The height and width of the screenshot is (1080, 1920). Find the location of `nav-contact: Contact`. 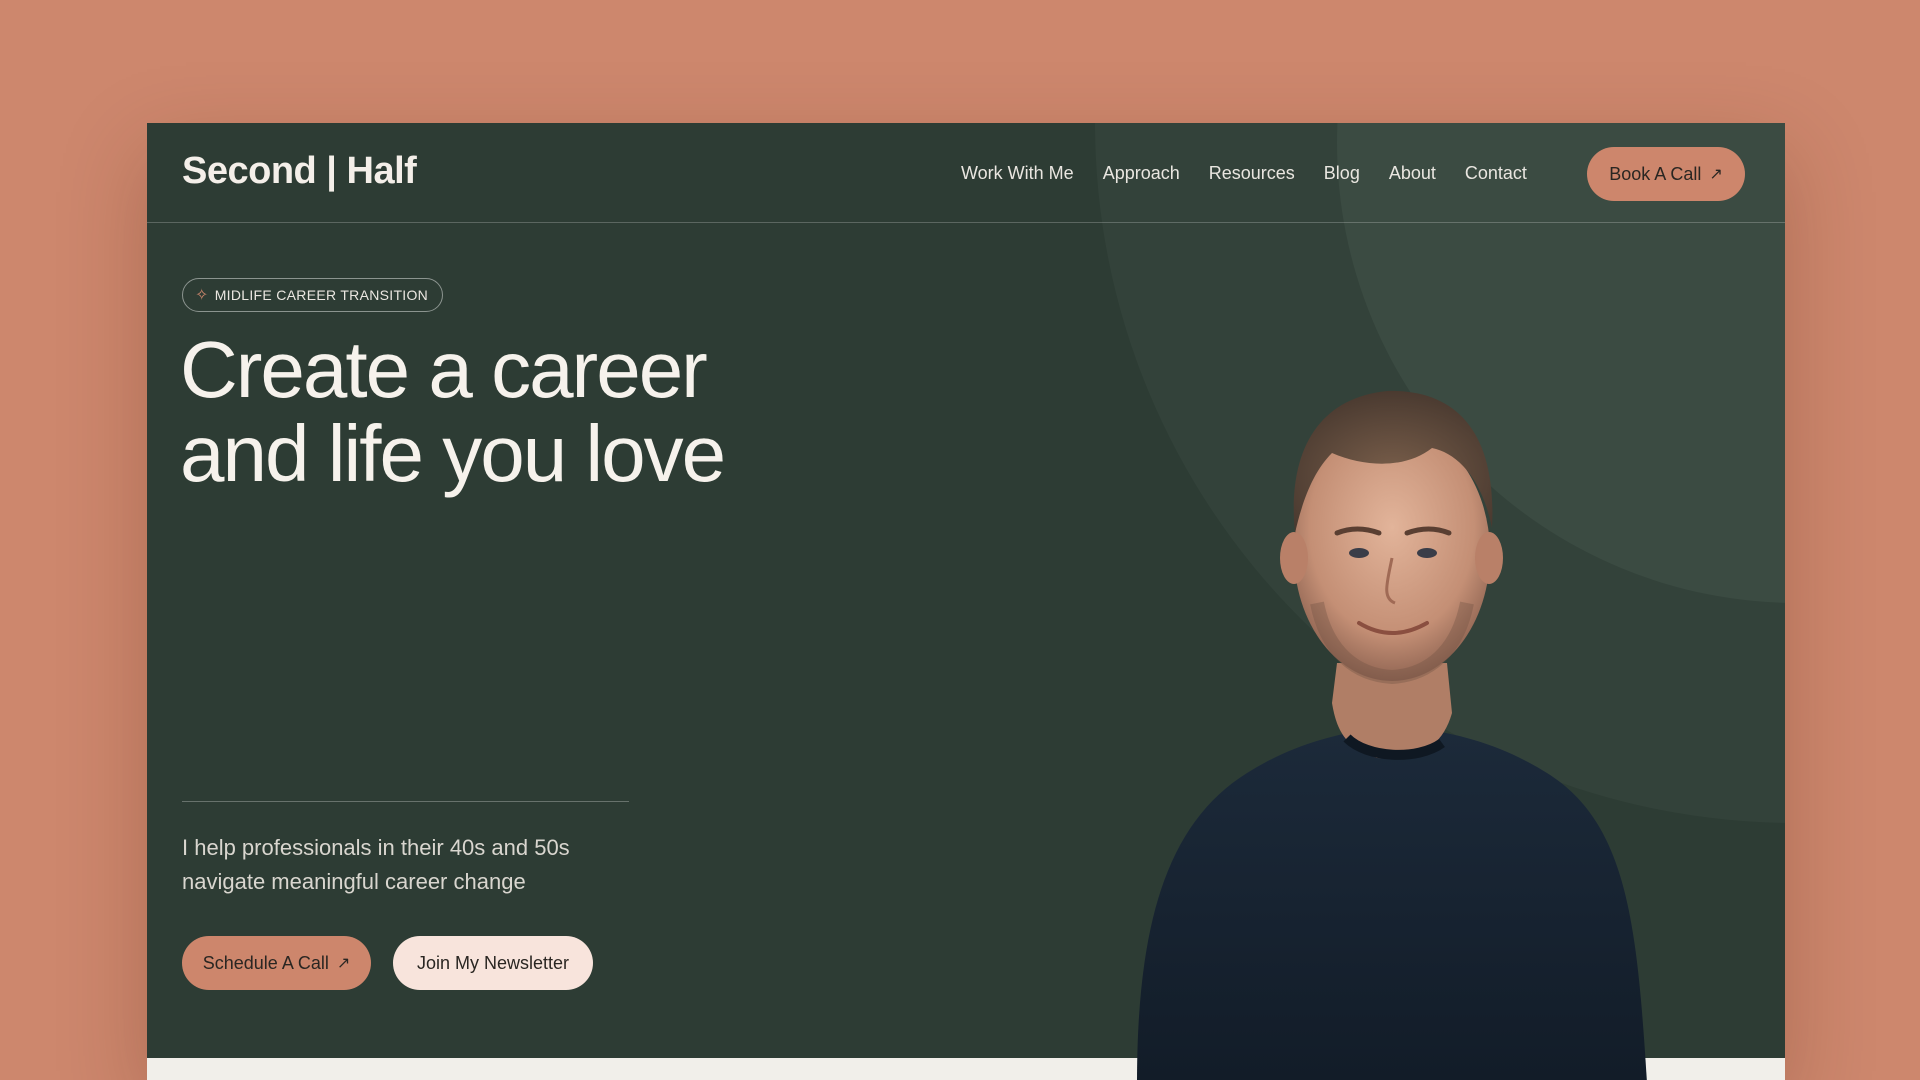

nav-contact: Contact is located at coordinates (1496, 173).